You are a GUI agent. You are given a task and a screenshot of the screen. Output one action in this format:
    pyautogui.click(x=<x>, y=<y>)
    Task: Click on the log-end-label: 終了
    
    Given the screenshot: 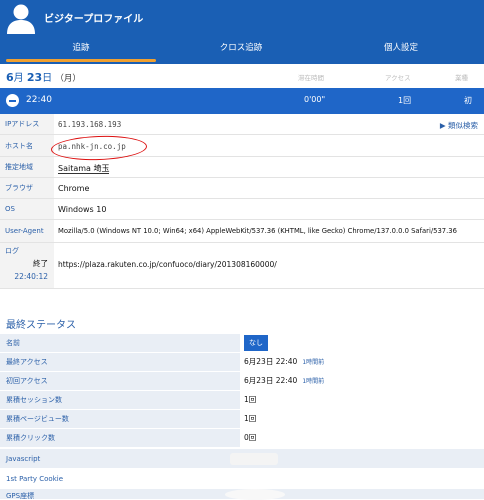 What is the action you would take?
    pyautogui.click(x=40, y=263)
    